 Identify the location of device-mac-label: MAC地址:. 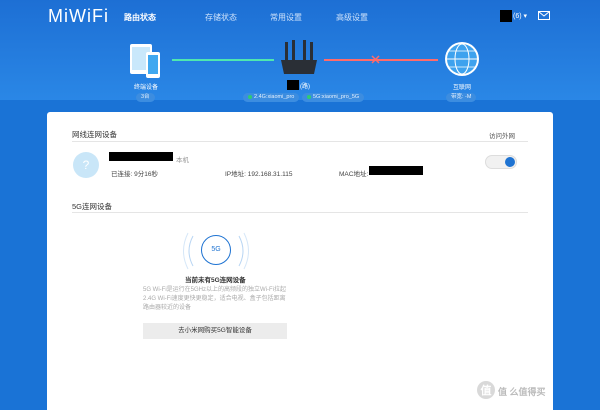
(354, 174).